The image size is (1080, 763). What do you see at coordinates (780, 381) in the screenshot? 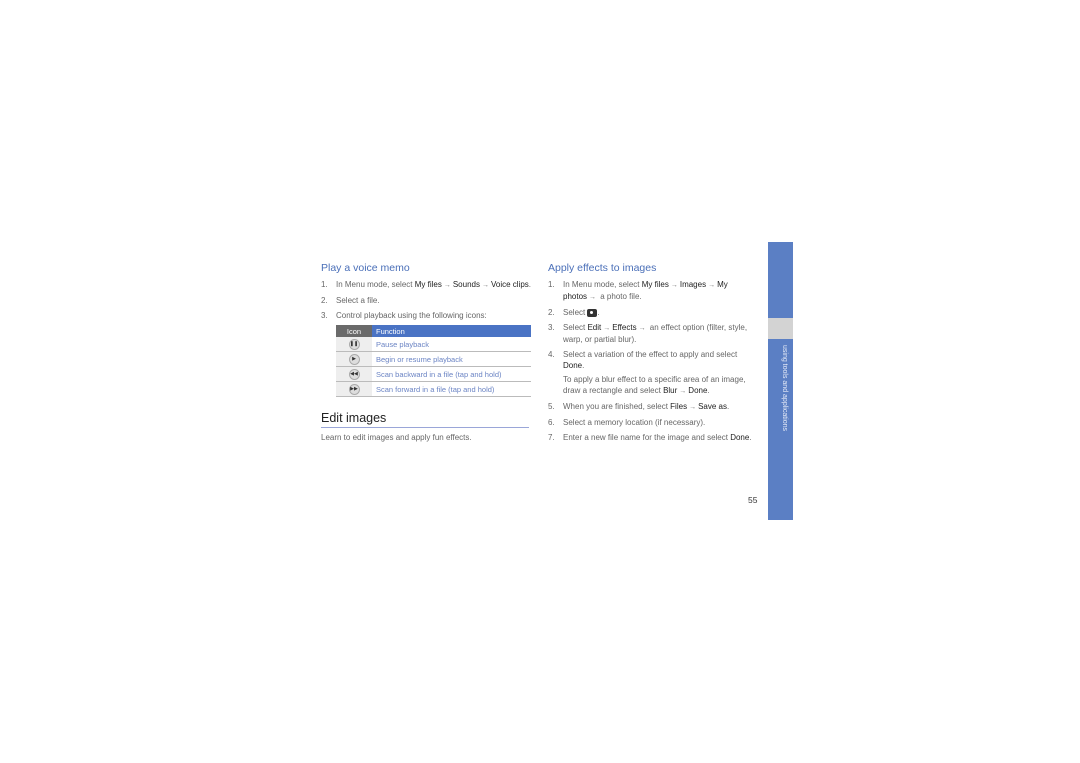
I see `chapter-side-tab: using tools and applications` at bounding box center [780, 381].